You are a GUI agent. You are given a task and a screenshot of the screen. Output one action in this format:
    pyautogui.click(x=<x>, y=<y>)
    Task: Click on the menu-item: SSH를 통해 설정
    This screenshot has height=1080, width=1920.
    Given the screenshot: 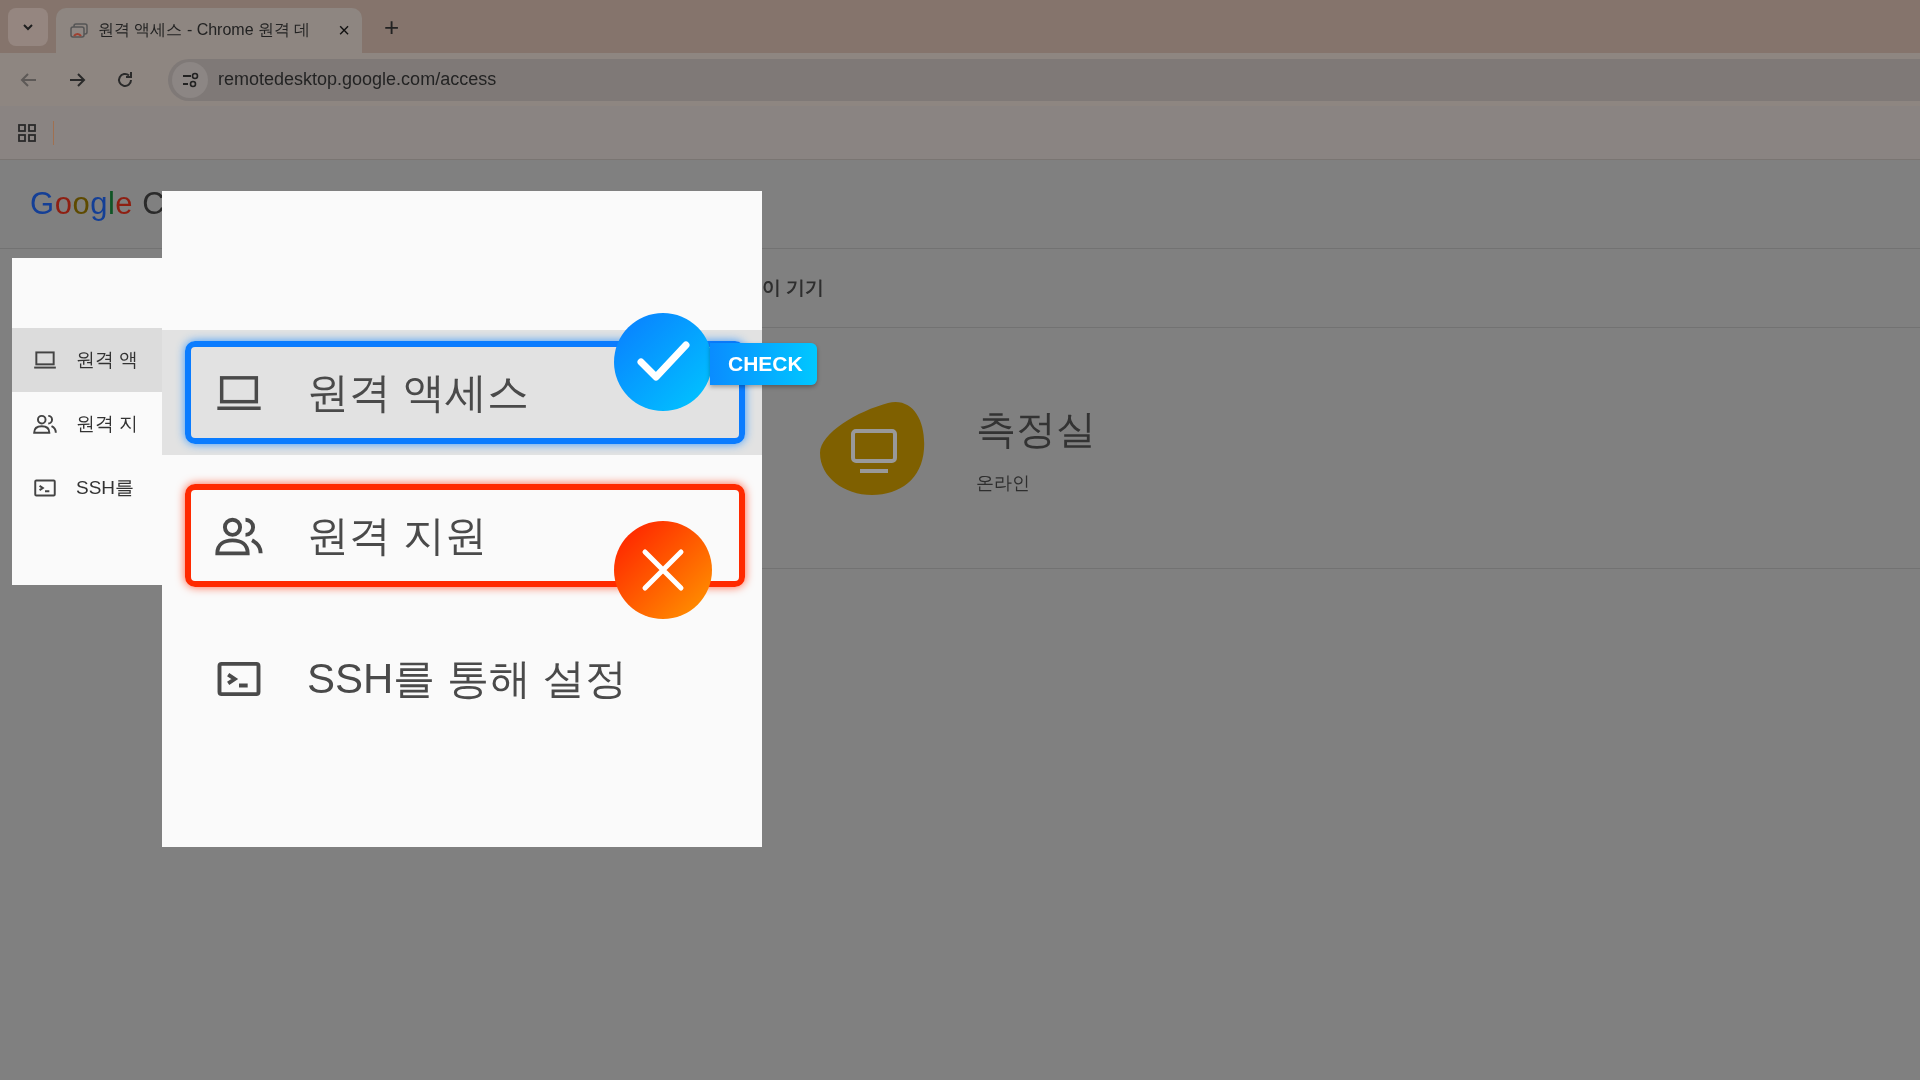 What is the action you would take?
    pyautogui.click(x=465, y=678)
    